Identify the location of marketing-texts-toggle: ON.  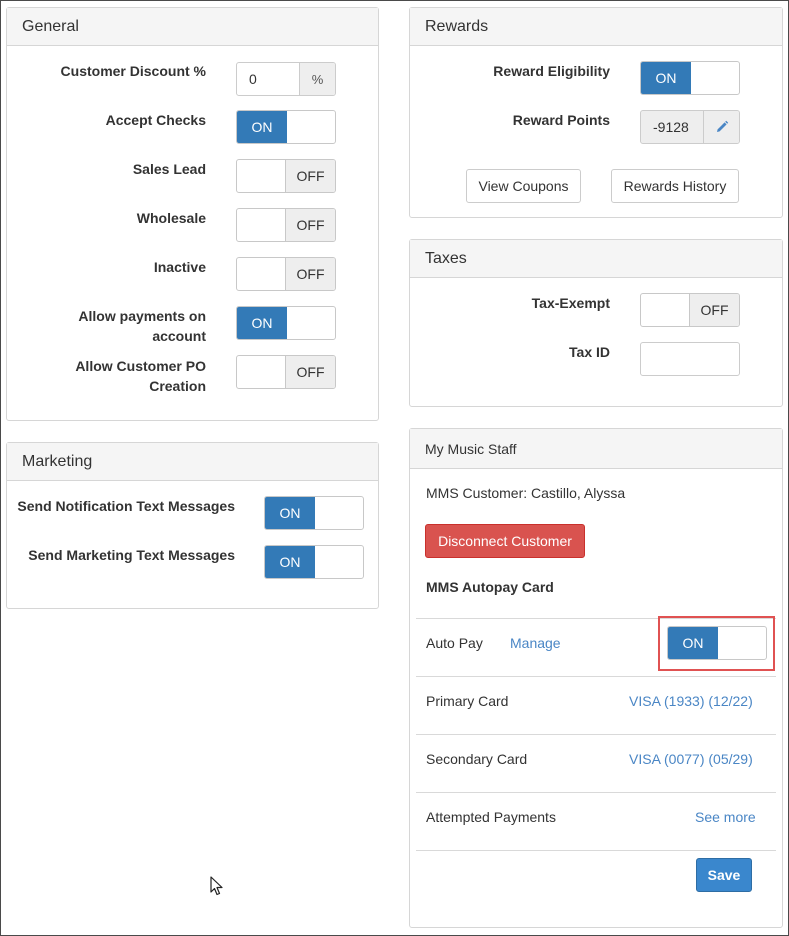
(314, 562).